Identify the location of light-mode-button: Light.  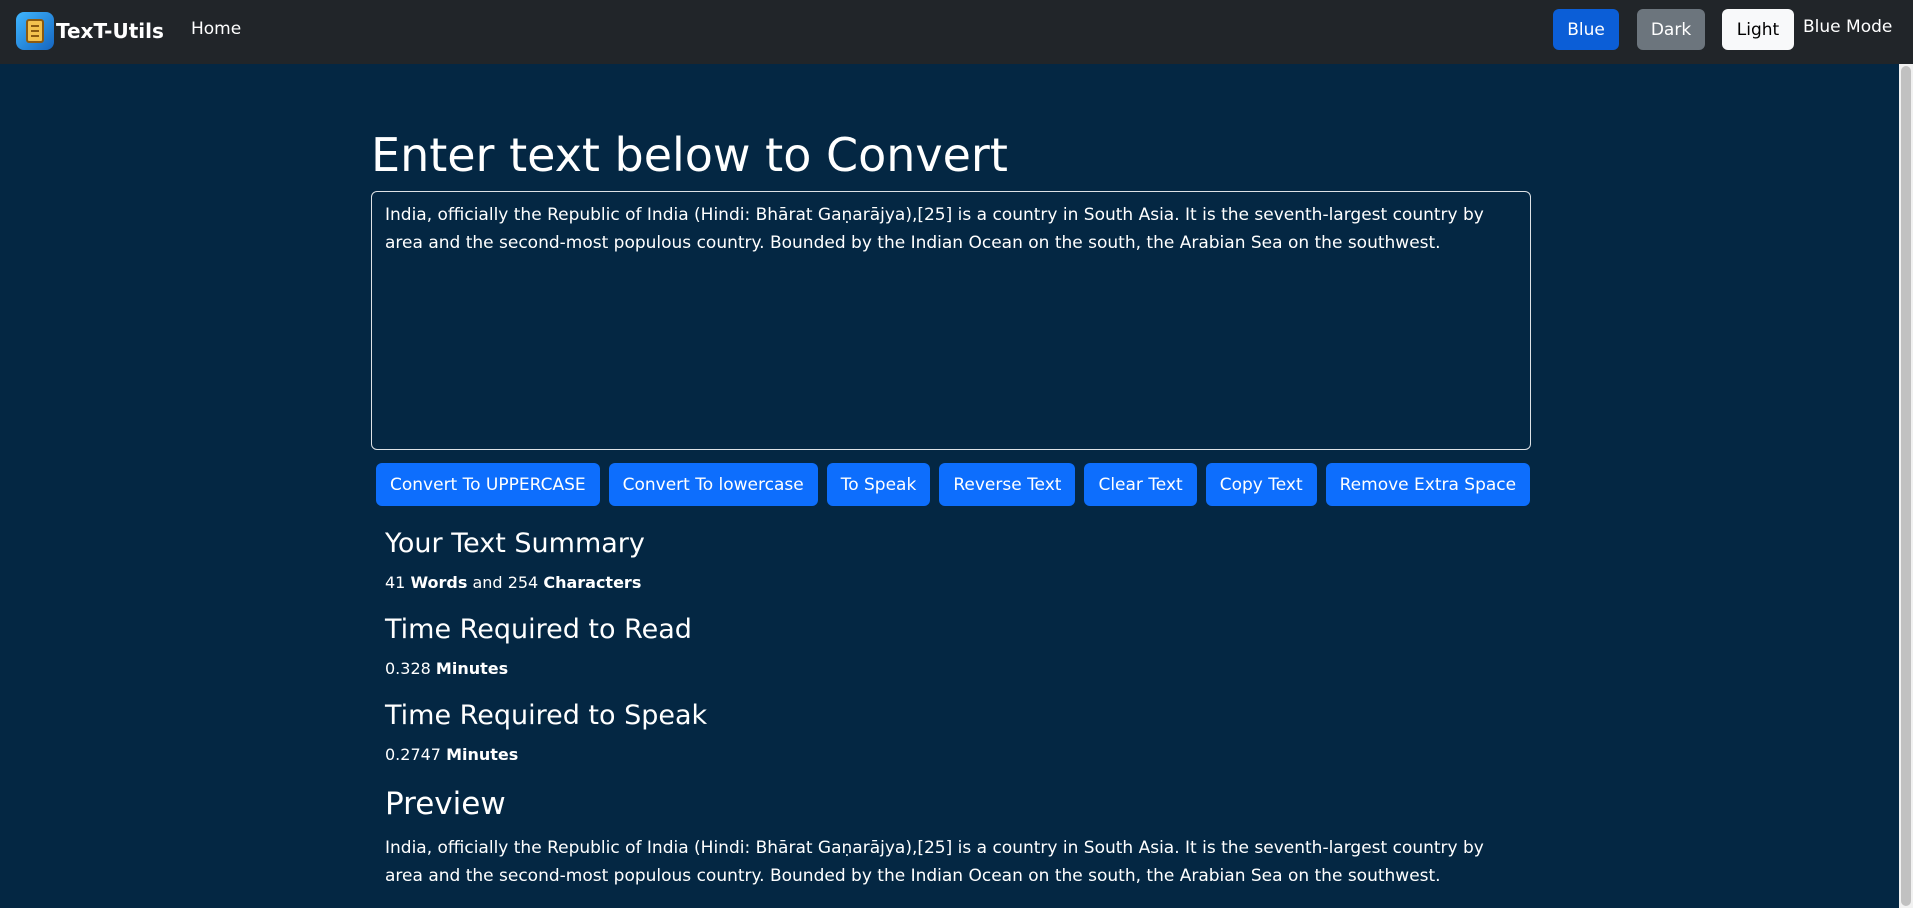
(1758, 29).